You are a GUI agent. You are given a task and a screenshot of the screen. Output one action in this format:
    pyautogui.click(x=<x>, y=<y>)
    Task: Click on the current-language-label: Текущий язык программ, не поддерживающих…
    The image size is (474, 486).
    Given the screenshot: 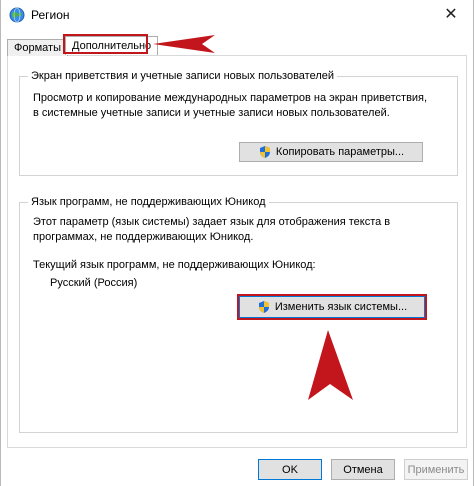 What is the action you would take?
    pyautogui.click(x=174, y=265)
    